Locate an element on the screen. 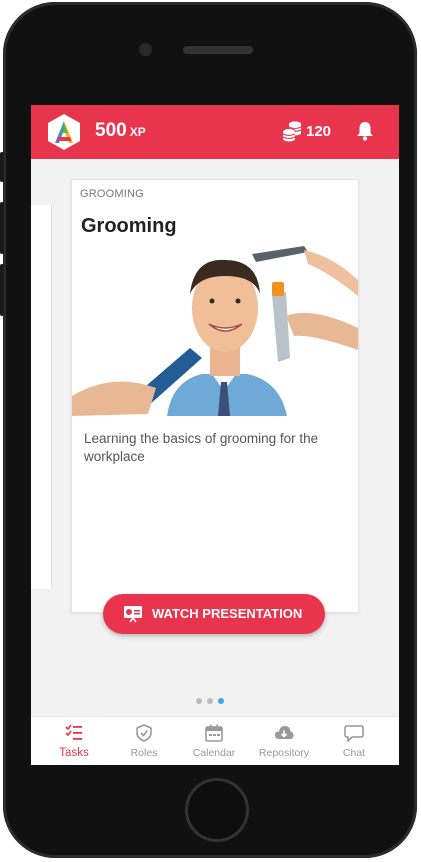 Image resolution: width=421 pixels, height=862 pixels. tab-calendar-label: Calendar is located at coordinates (214, 753).